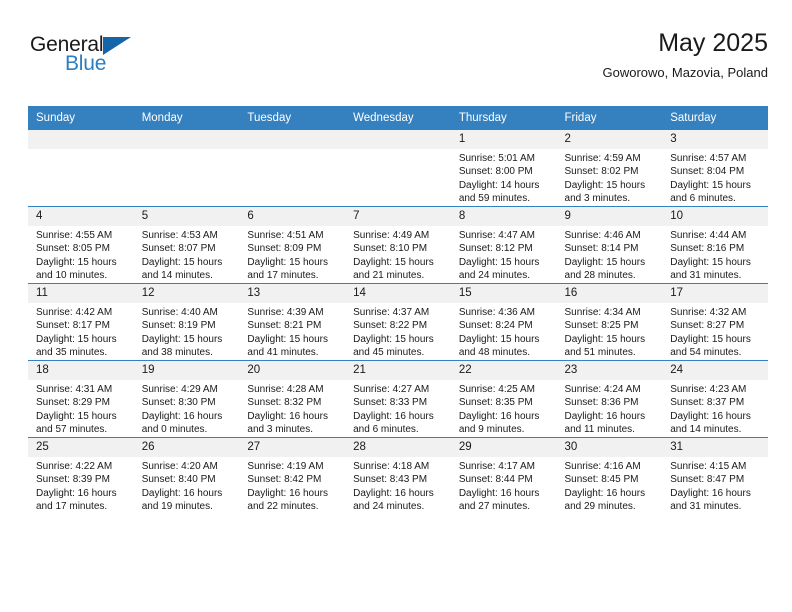 This screenshot has height=612, width=792. I want to click on day-detail-line: Sunrise: 4:27 AM, so click(391, 389).